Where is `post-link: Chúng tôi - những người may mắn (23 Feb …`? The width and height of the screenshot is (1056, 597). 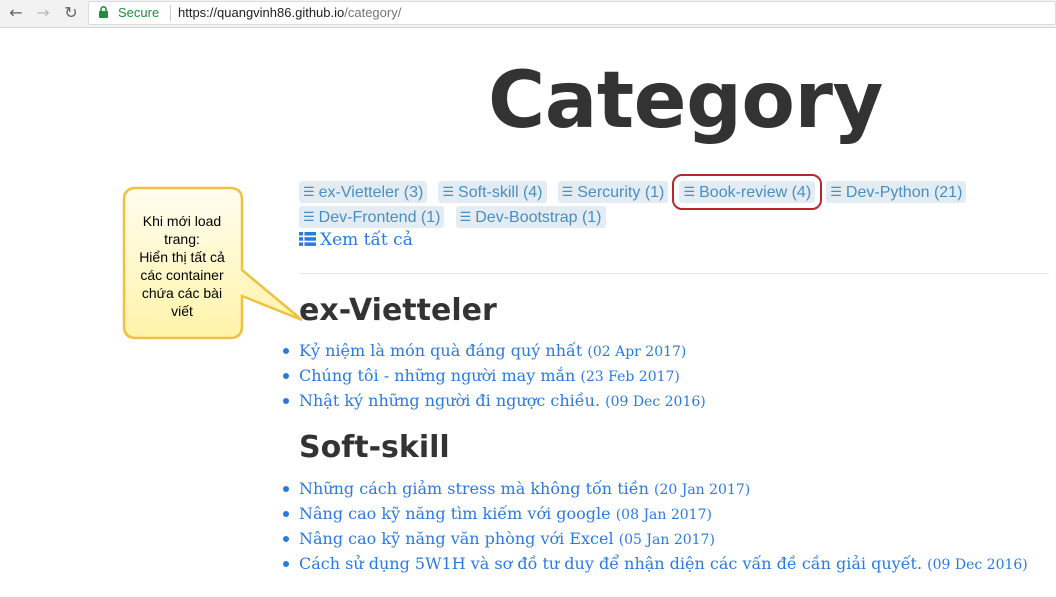 post-link: Chúng tôi - những người may mắn (23 Feb … is located at coordinates (493, 375).